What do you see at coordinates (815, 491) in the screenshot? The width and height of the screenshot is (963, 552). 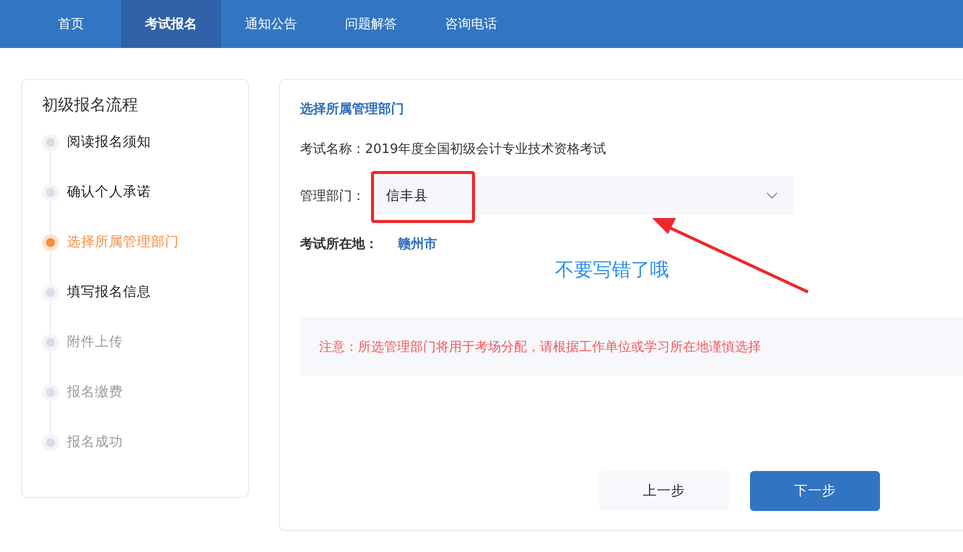 I see `next-button: 下一步` at bounding box center [815, 491].